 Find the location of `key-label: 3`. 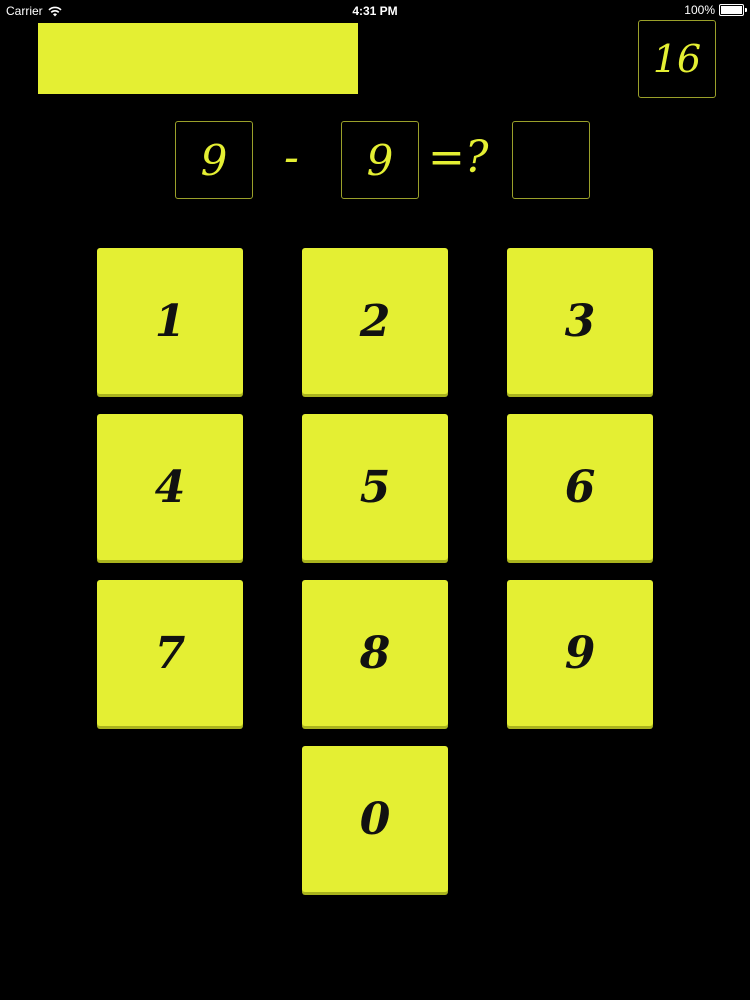

key-label: 3 is located at coordinates (580, 321).